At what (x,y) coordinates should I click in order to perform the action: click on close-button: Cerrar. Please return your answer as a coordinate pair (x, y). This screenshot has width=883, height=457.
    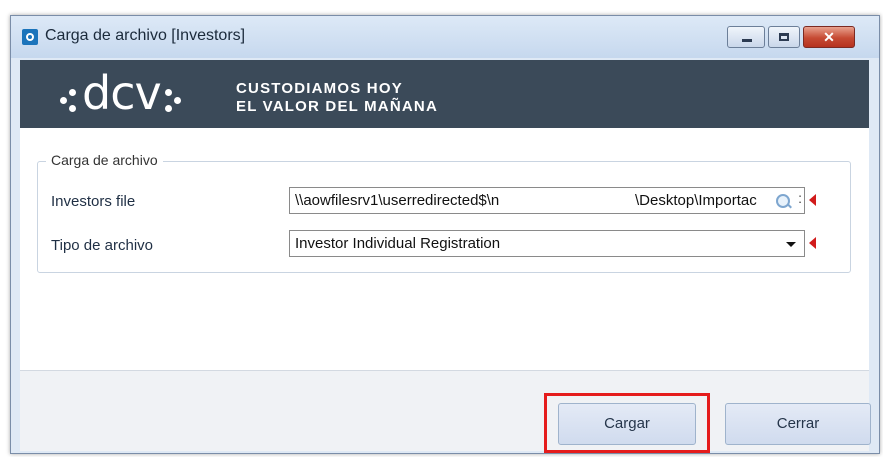
    Looking at the image, I should click on (798, 424).